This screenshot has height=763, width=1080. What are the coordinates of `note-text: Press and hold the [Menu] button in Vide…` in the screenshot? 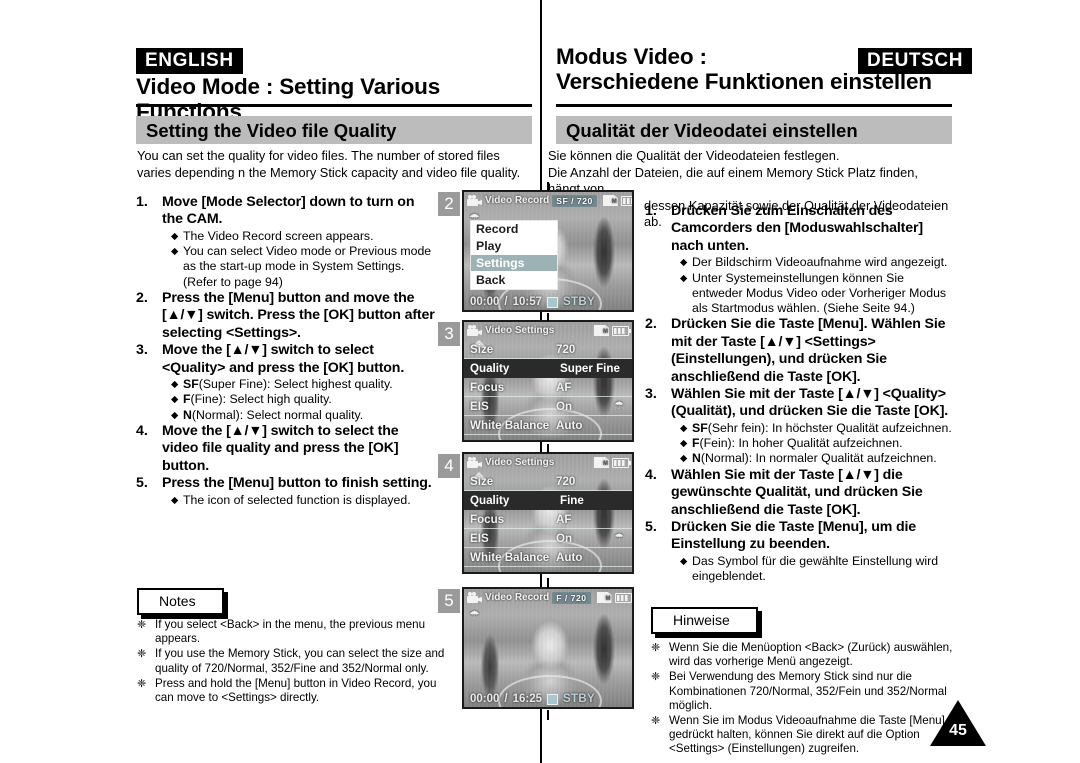 It's located at (296, 690).